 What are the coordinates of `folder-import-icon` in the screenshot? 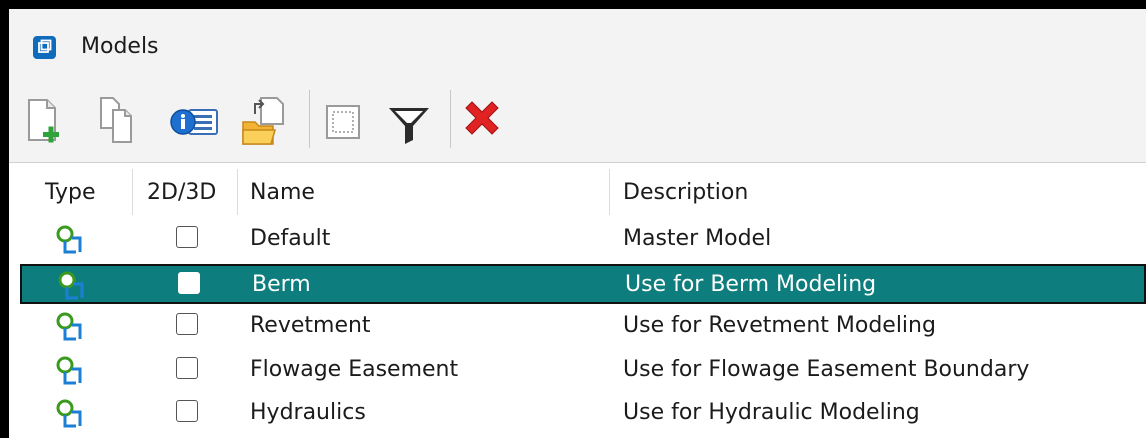 It's located at (263, 121).